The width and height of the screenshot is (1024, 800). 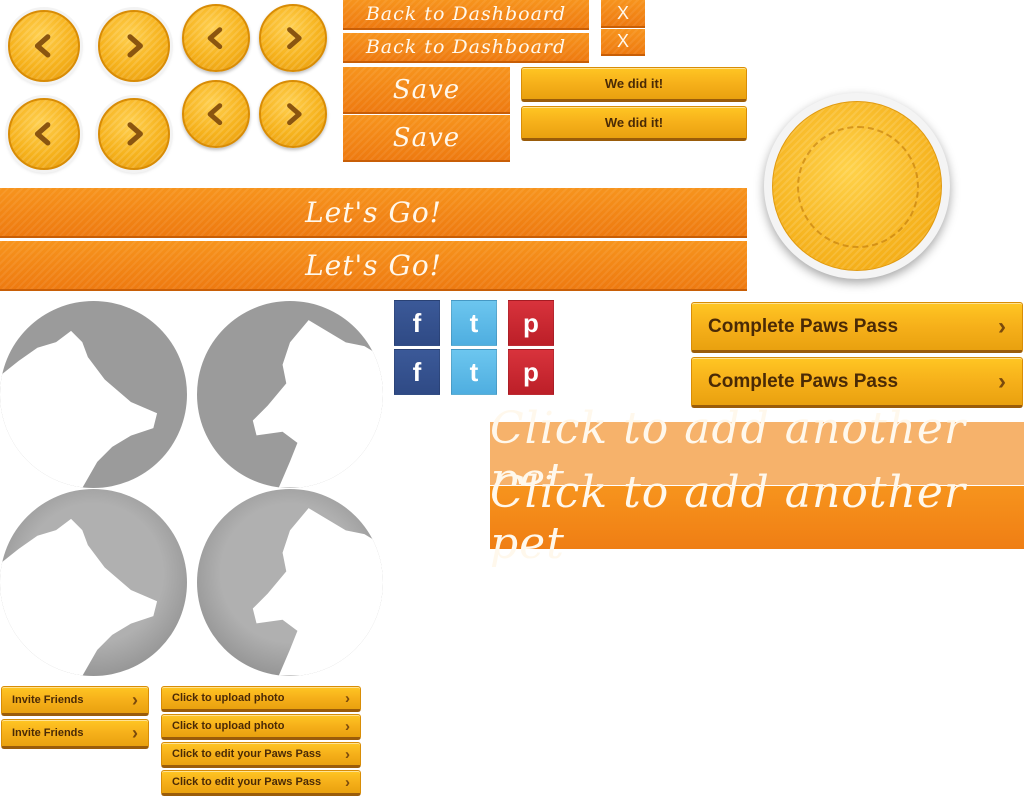 I want to click on round-badge, so click(x=857, y=186).